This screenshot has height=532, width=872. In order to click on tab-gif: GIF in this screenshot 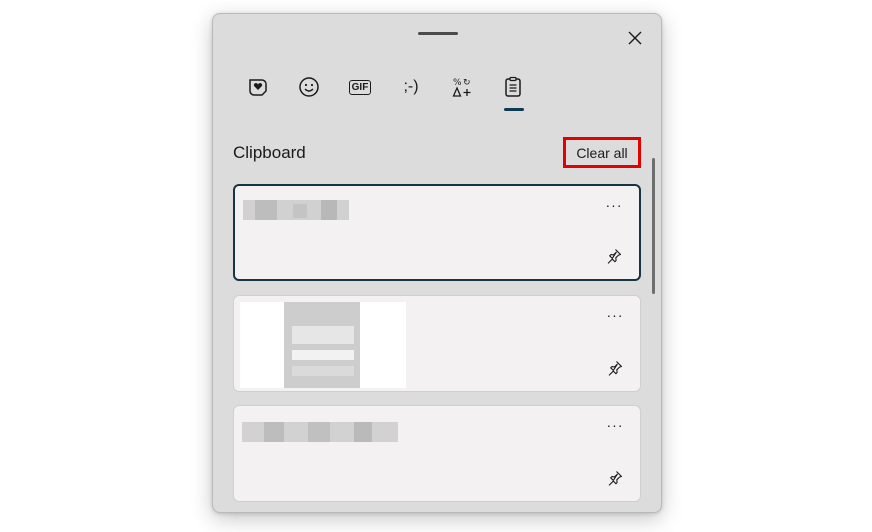, I will do `click(360, 87)`.